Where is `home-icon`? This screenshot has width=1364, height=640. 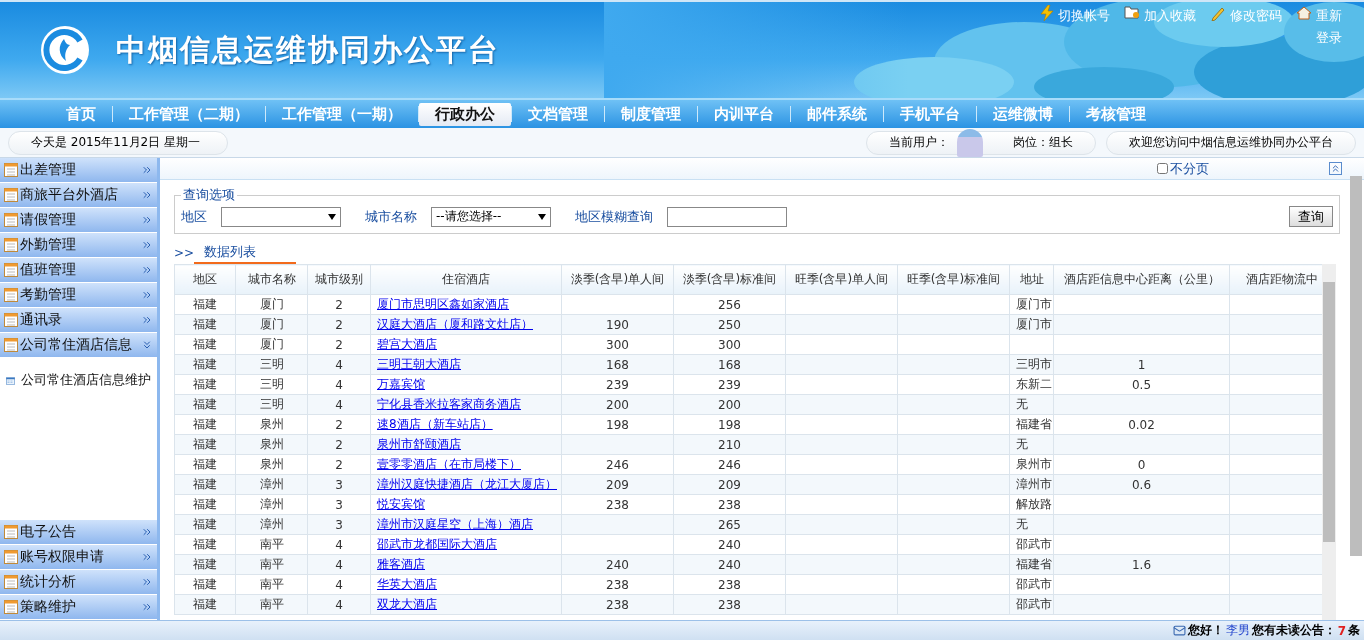 home-icon is located at coordinates (1304, 13).